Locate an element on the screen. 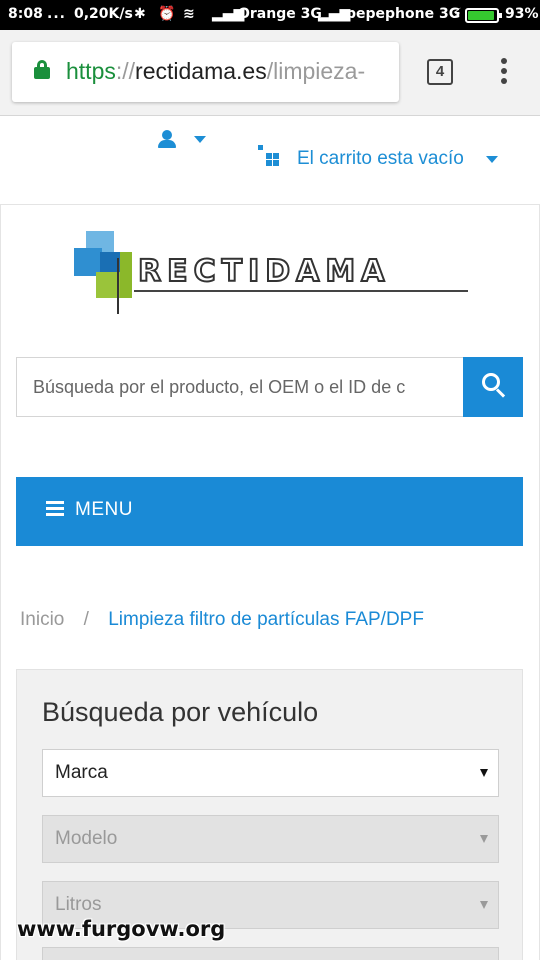  brand-select: Marca is located at coordinates (270, 773).